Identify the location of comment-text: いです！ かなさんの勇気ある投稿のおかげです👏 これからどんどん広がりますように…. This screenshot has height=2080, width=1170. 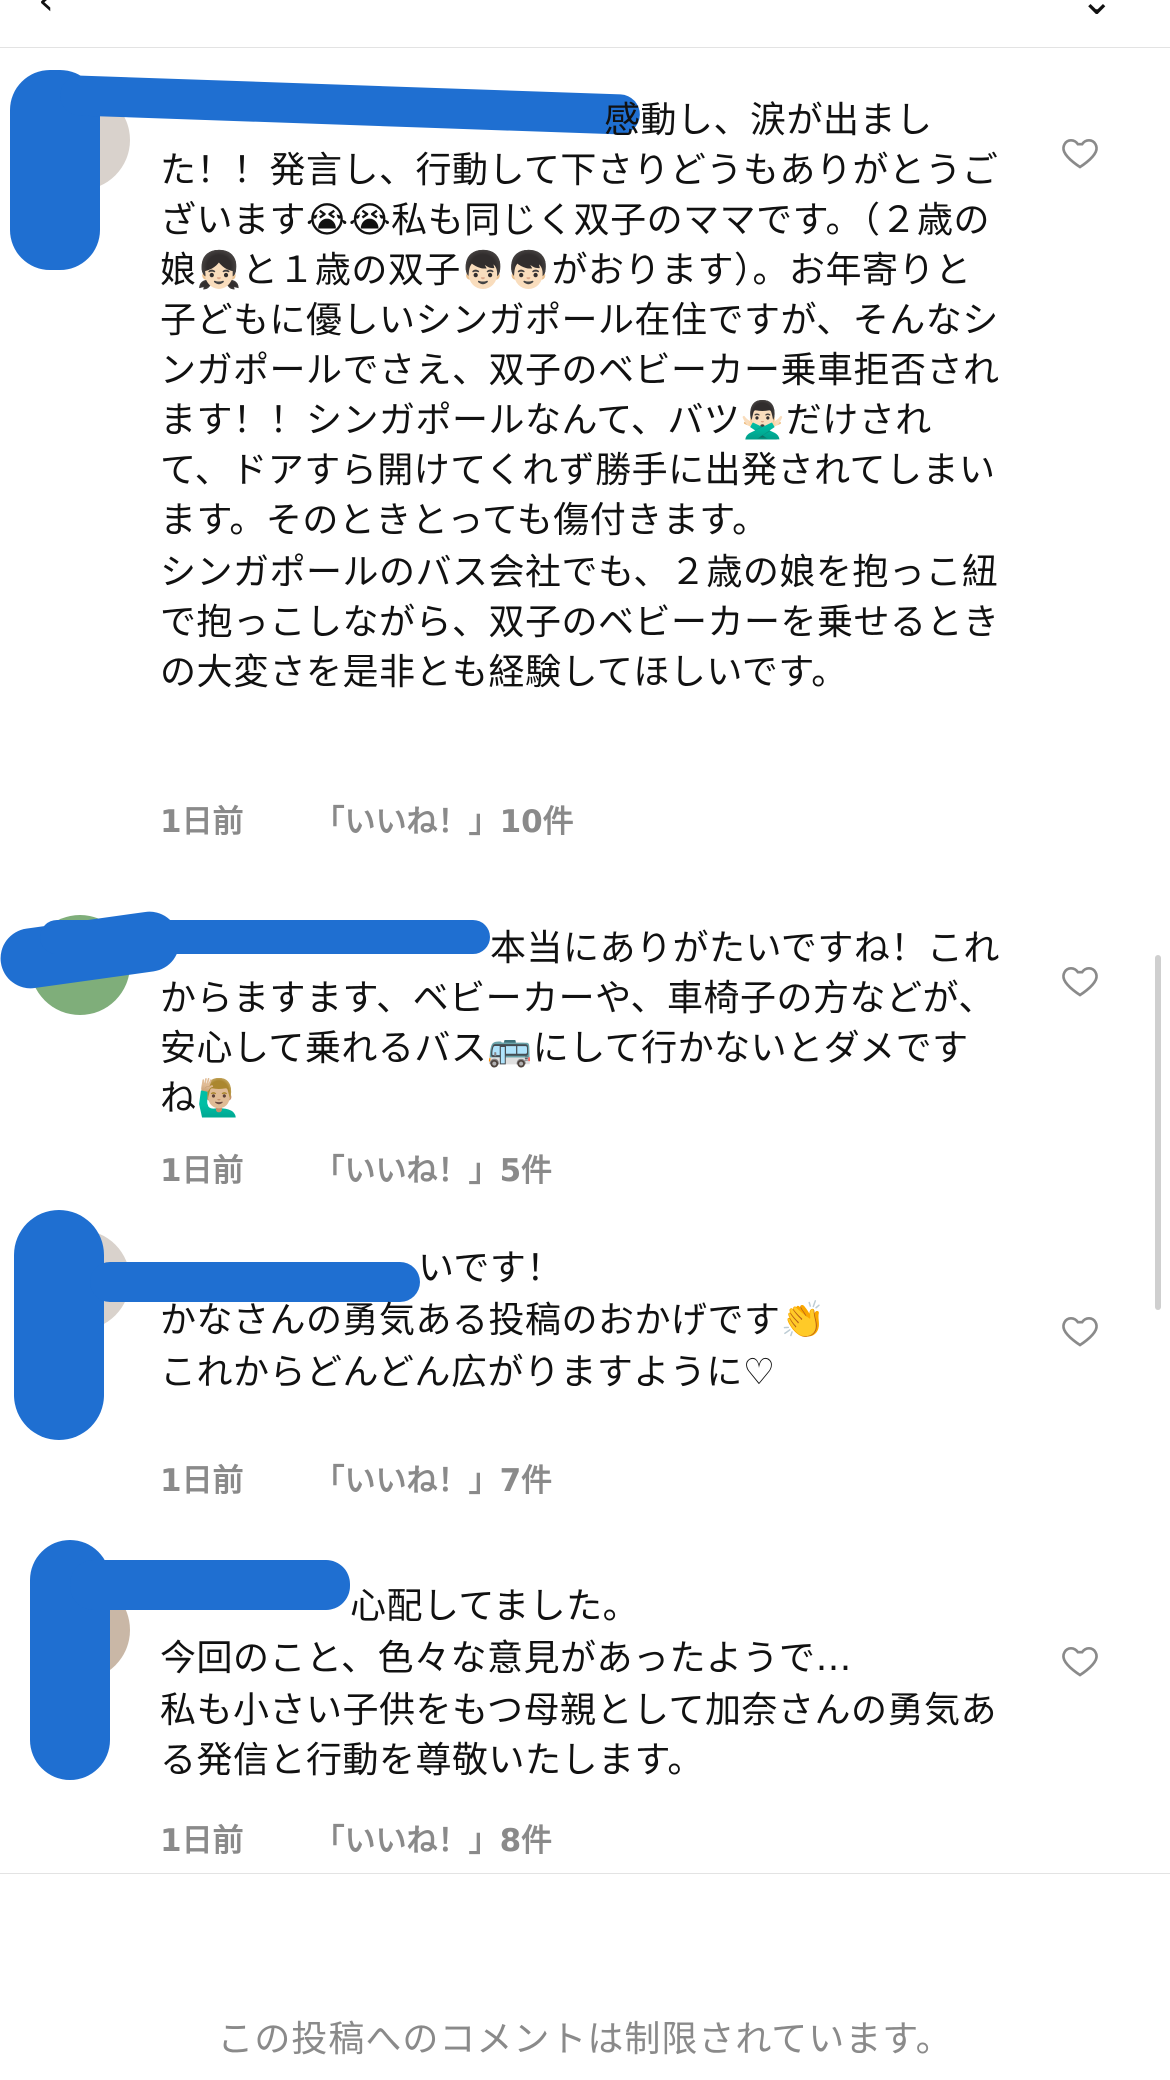
(580, 1322).